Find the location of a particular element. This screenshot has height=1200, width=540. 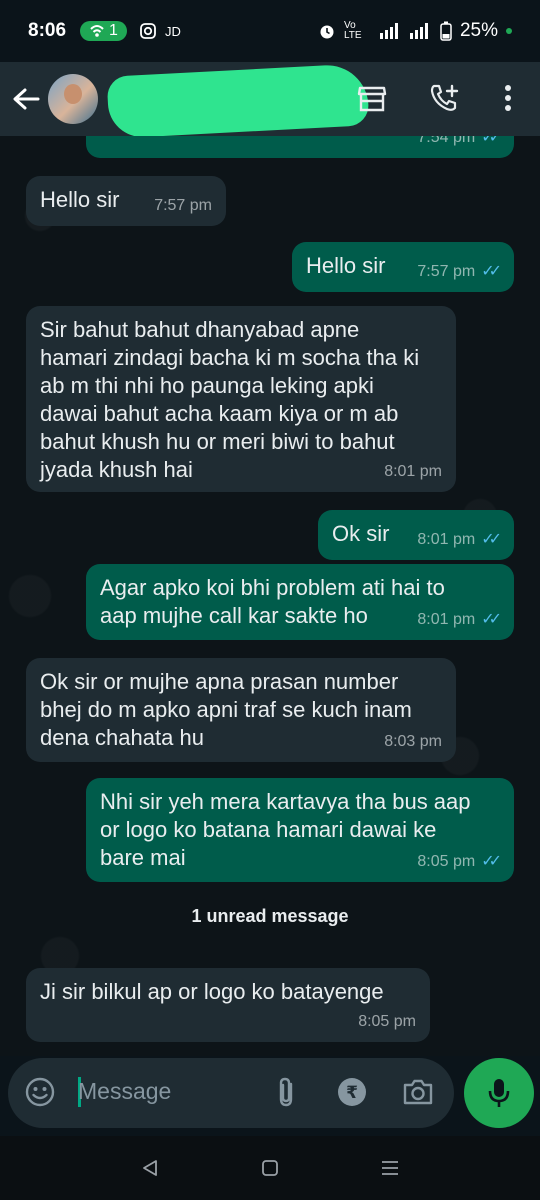

message-meta: 7:54 pm ✓✓ is located at coordinates (459, 144).